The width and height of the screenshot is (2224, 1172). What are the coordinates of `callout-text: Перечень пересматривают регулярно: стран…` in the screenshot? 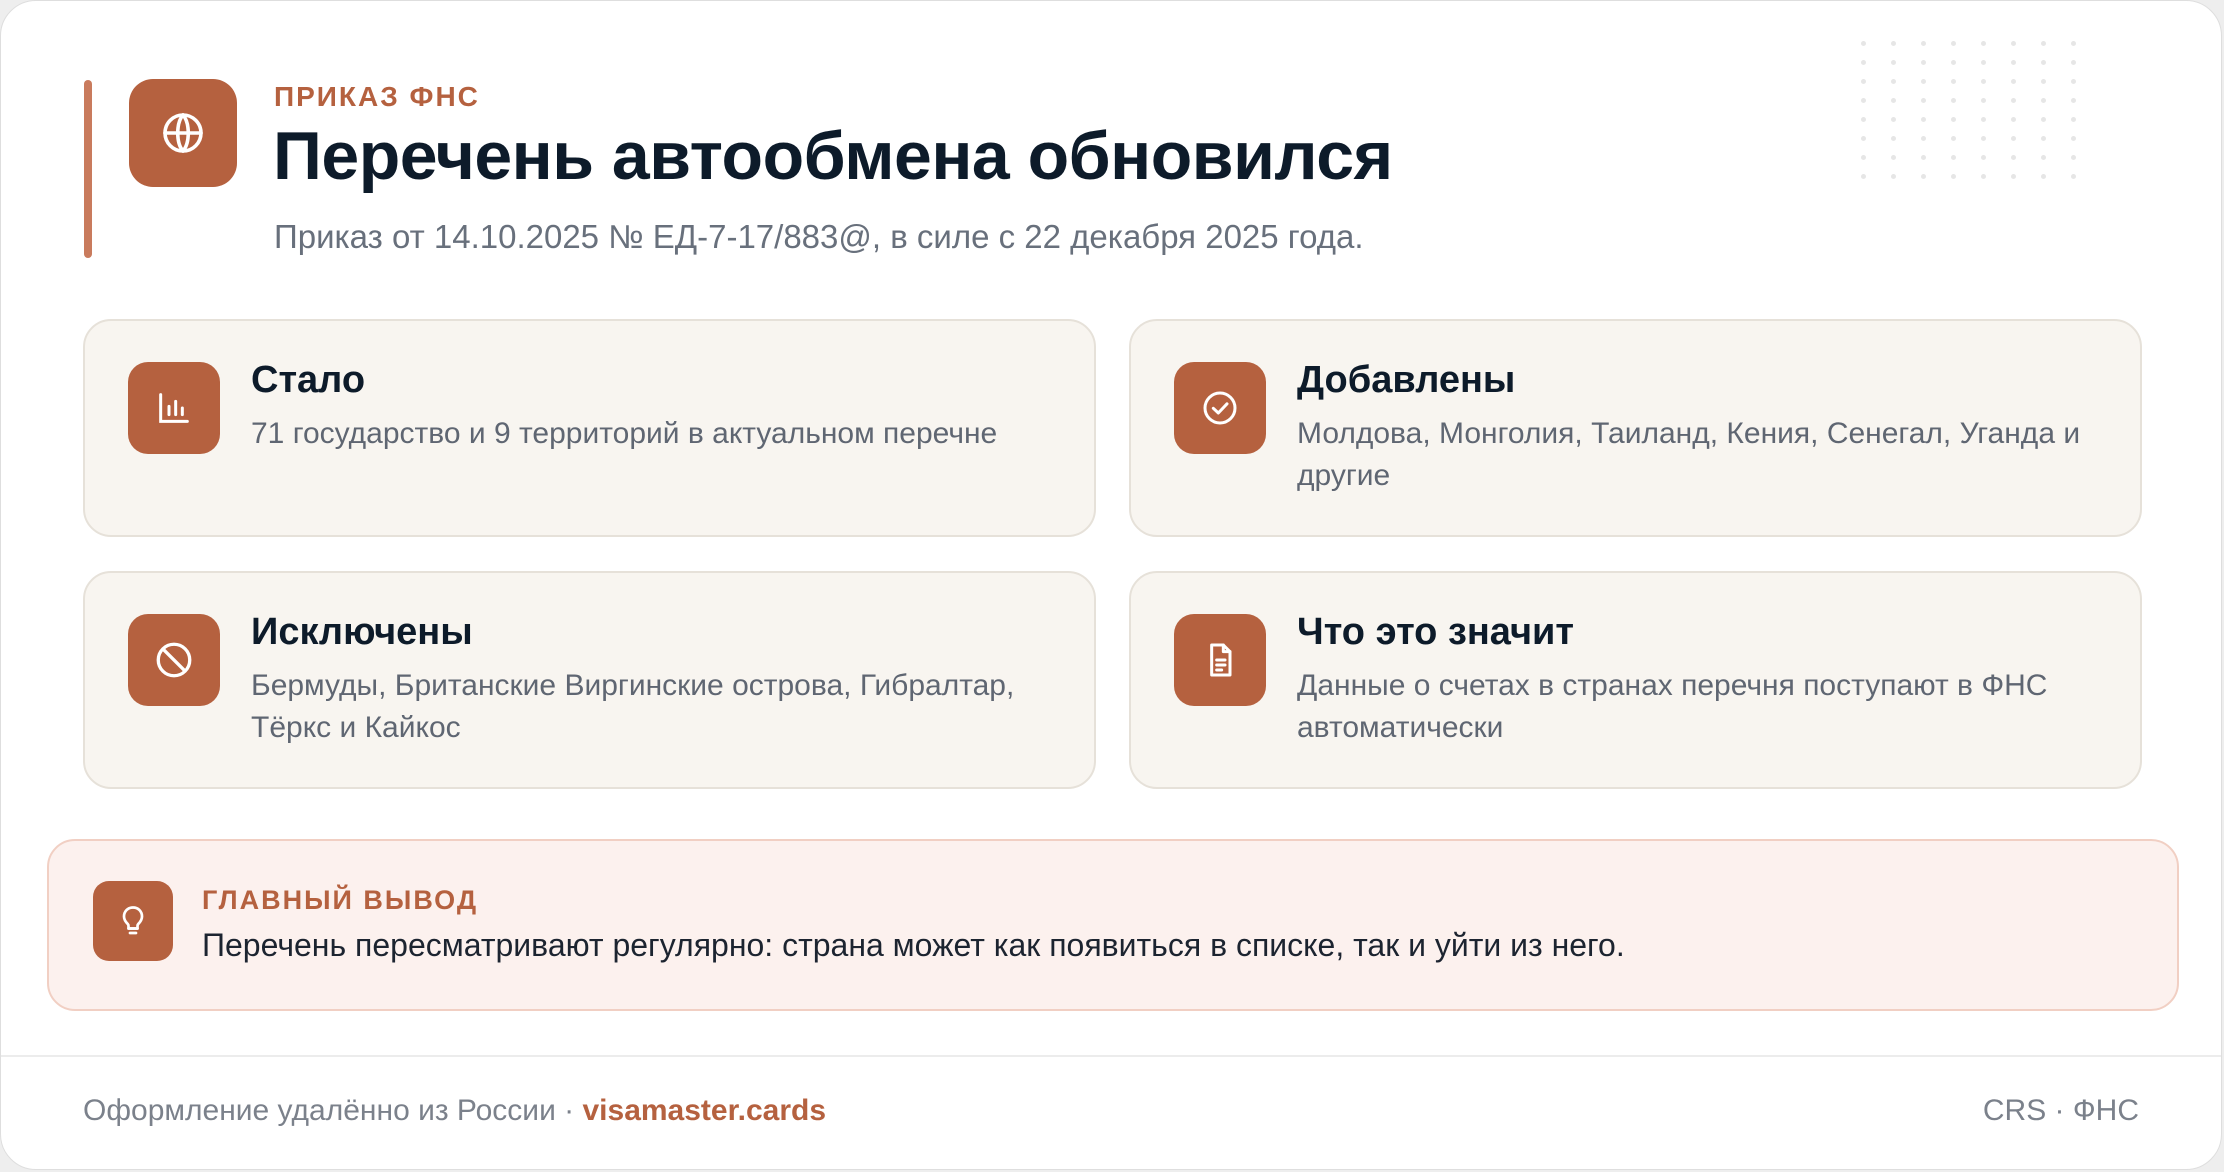 It's located at (913, 945).